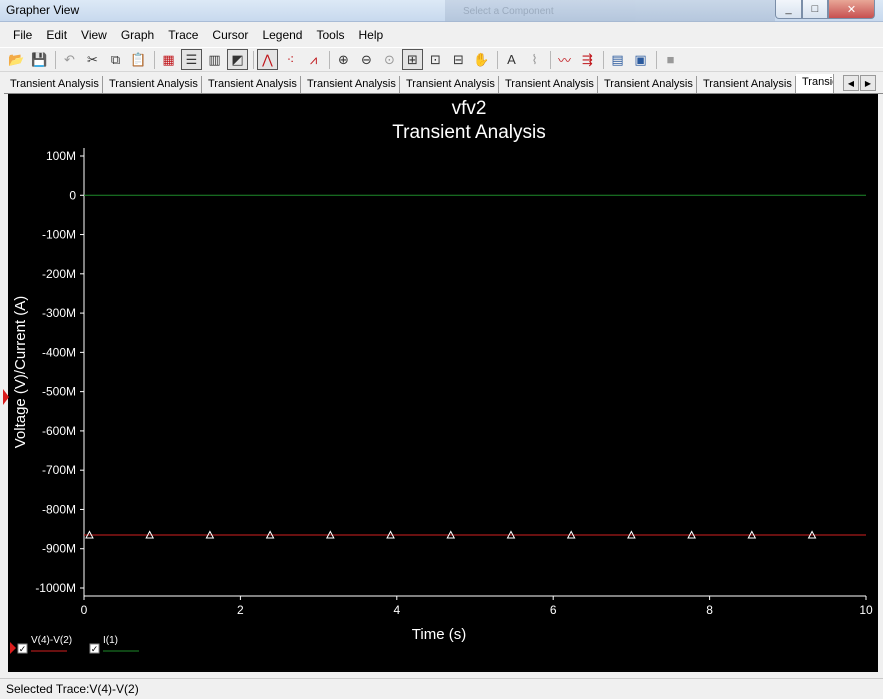 The width and height of the screenshot is (883, 699). Describe the element at coordinates (866, 610) in the screenshot. I see `x-tick-label: 10` at that location.